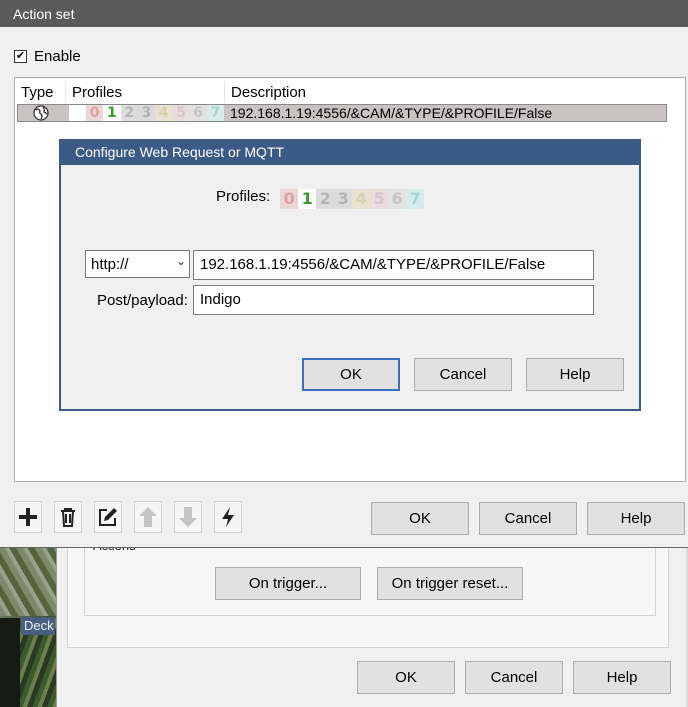 Image resolution: width=688 pixels, height=707 pixels. Describe the element at coordinates (243, 196) in the screenshot. I see `profiles-label: Profiles:` at that location.